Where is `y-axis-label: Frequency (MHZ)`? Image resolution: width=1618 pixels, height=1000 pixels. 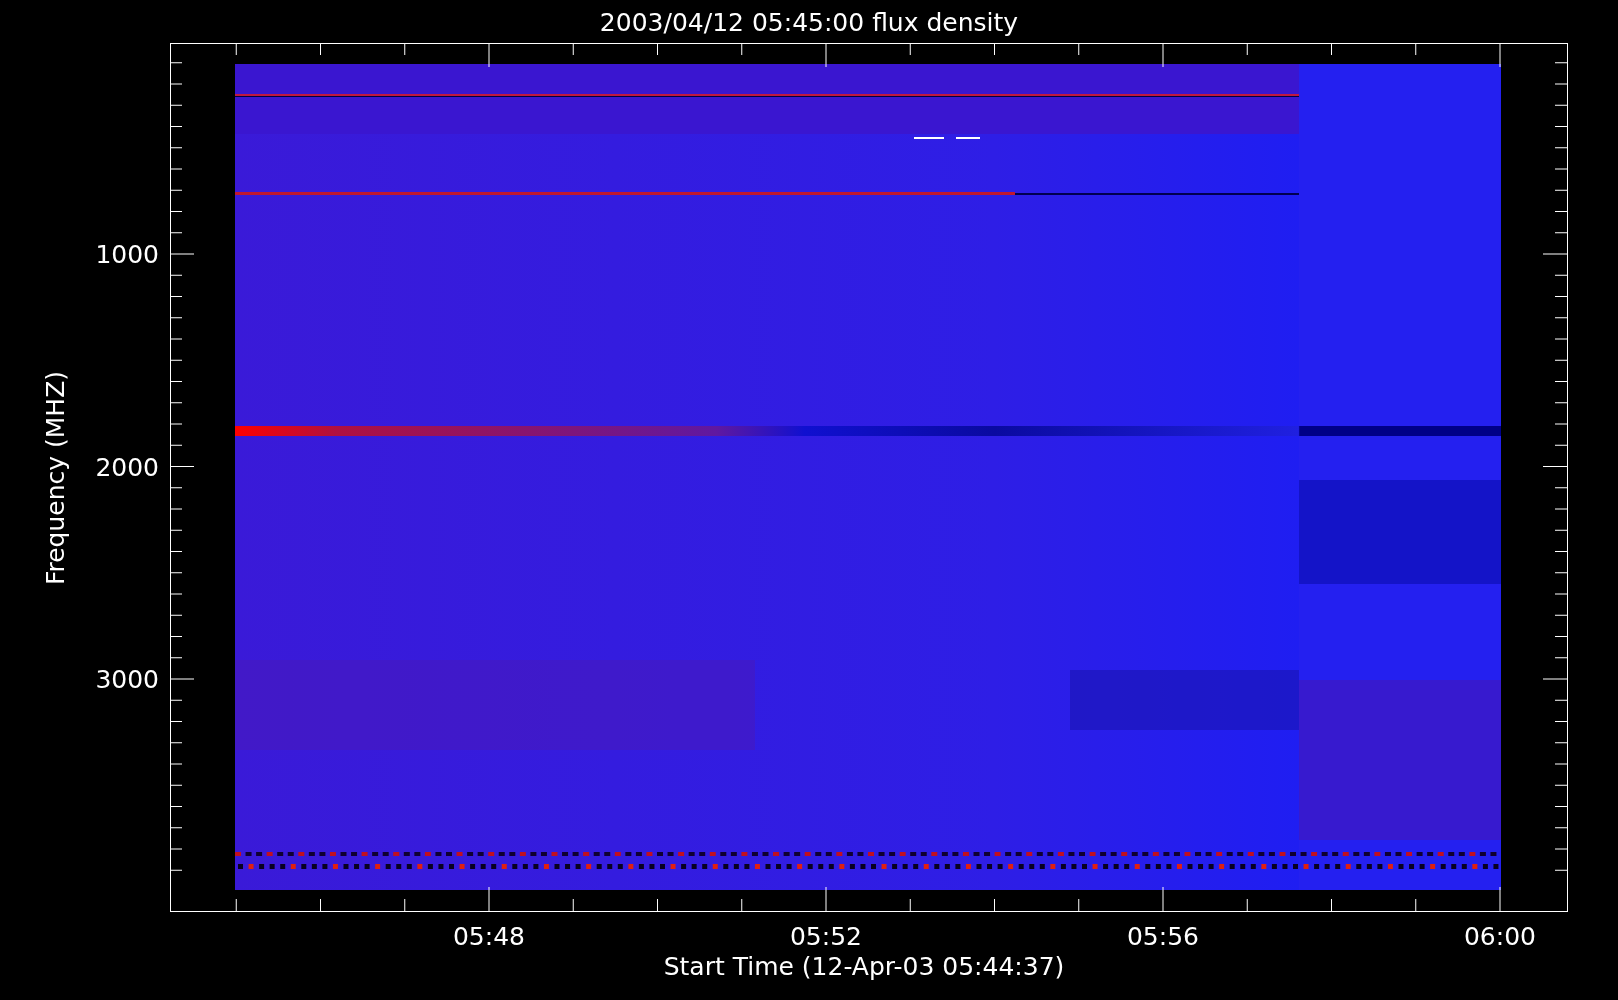 y-axis-label: Frequency (MHZ) is located at coordinates (55, 478).